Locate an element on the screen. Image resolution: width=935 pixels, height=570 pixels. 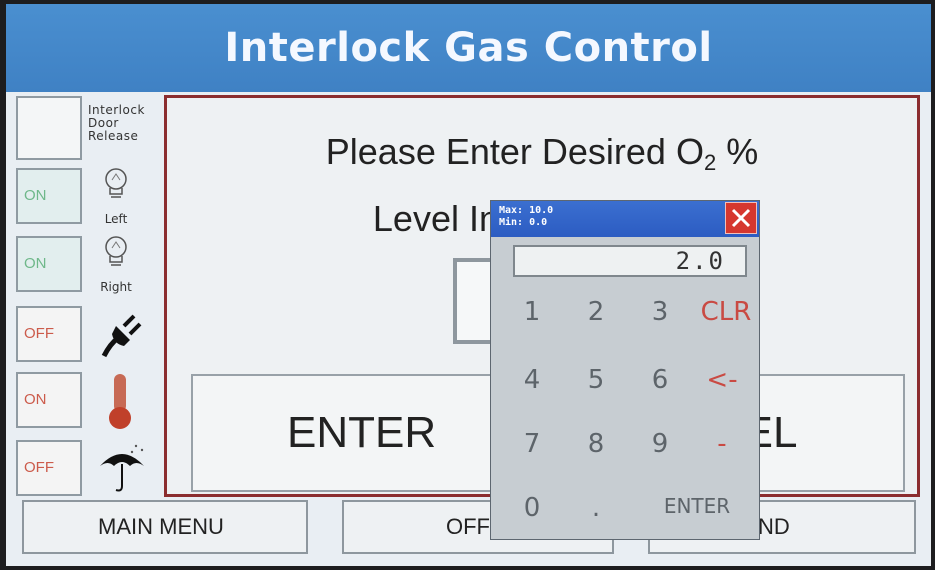
umbrella-rain-icon is located at coordinates (126, 471).